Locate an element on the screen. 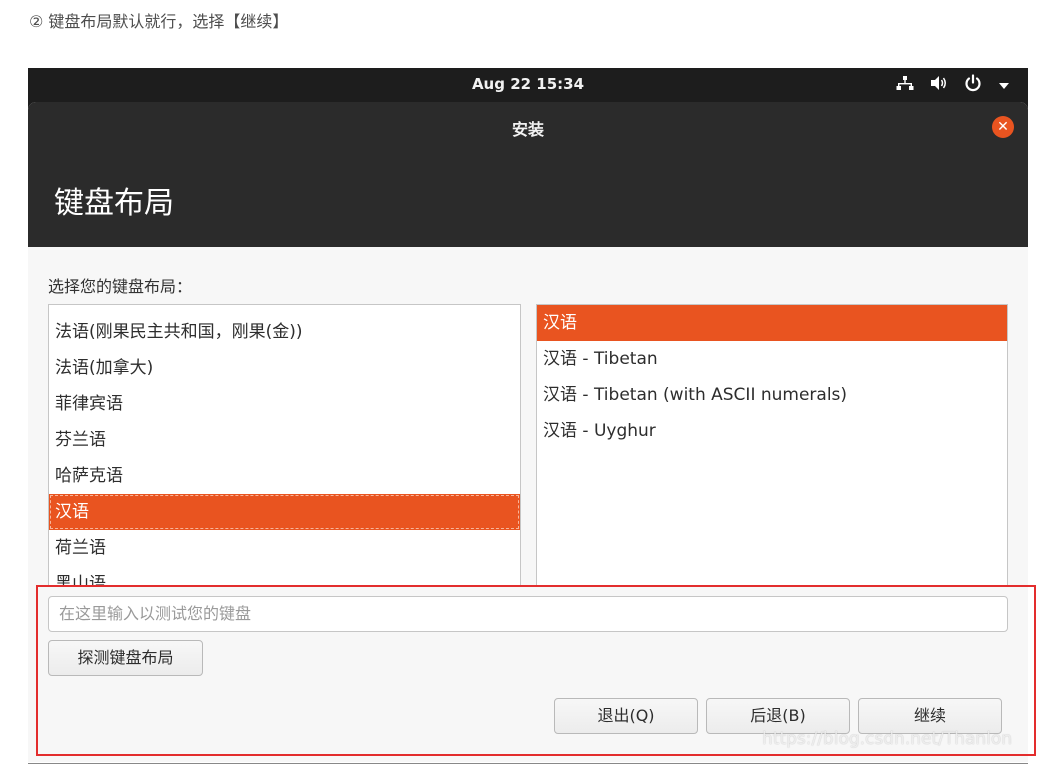  list-item: 汉语 - Uyghur is located at coordinates (772, 431).